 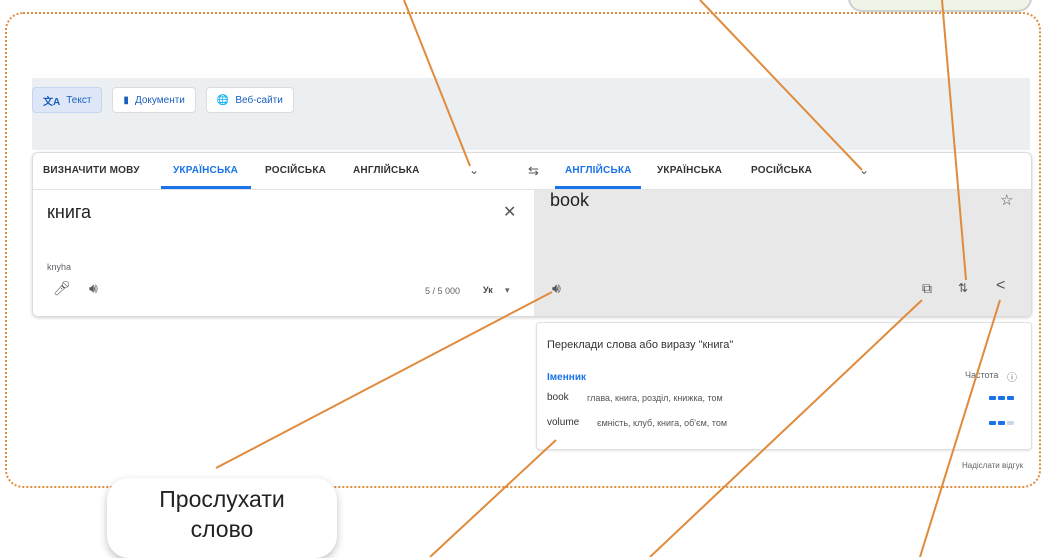 I want to click on entry-word-volume: volume, so click(x=563, y=422).